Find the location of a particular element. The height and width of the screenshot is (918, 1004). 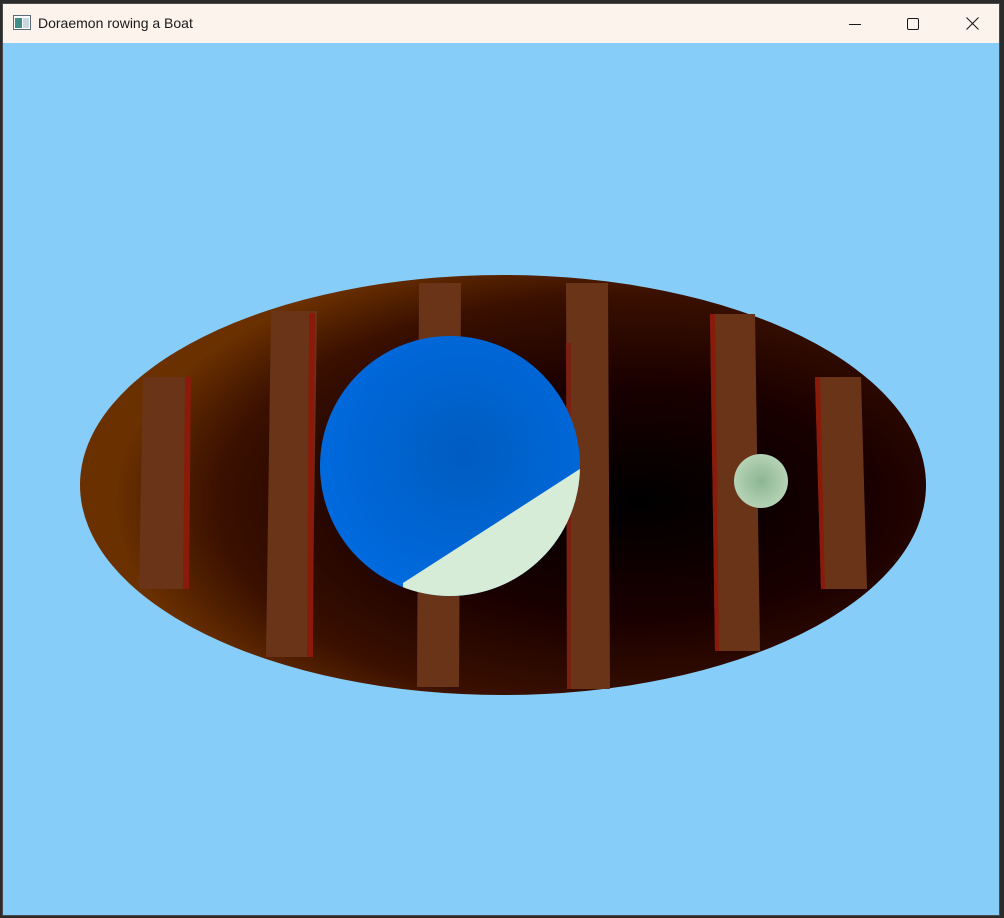

close-icon is located at coordinates (972, 23).